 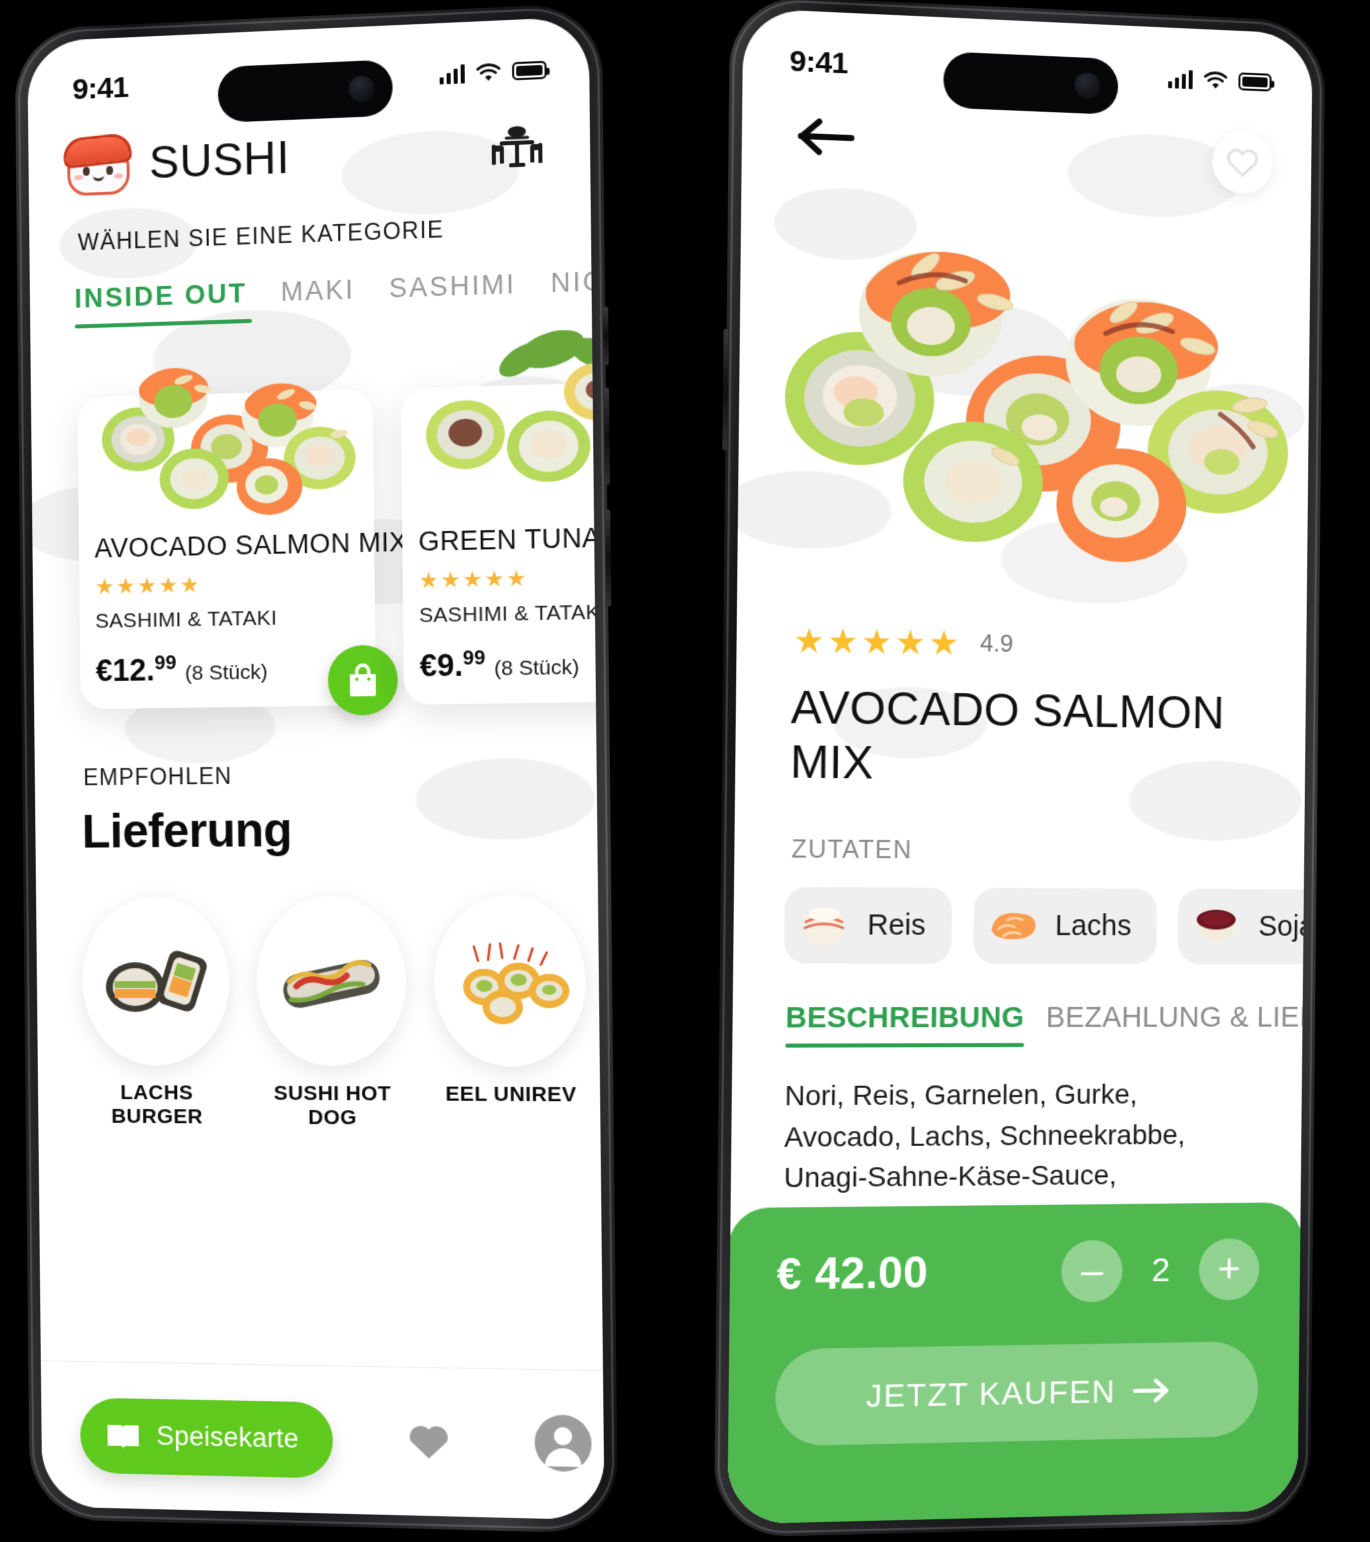 What do you see at coordinates (1007, 734) in the screenshot?
I see `product-detail-title: AVOCADO SALMON MIX` at bounding box center [1007, 734].